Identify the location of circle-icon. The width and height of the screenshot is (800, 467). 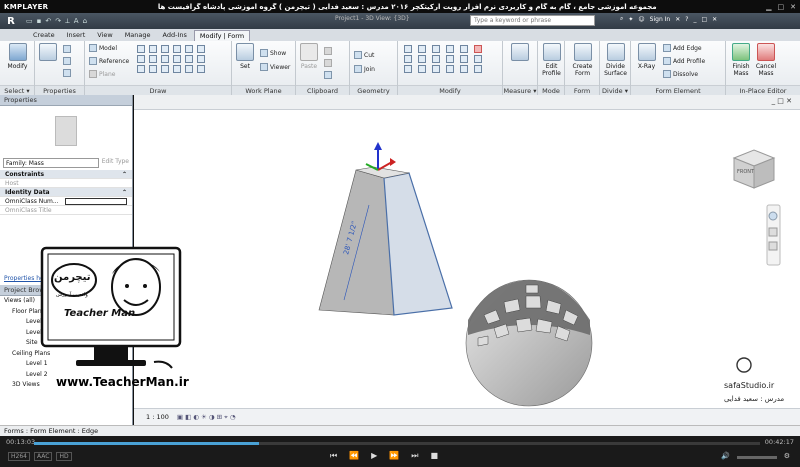
(177, 49).